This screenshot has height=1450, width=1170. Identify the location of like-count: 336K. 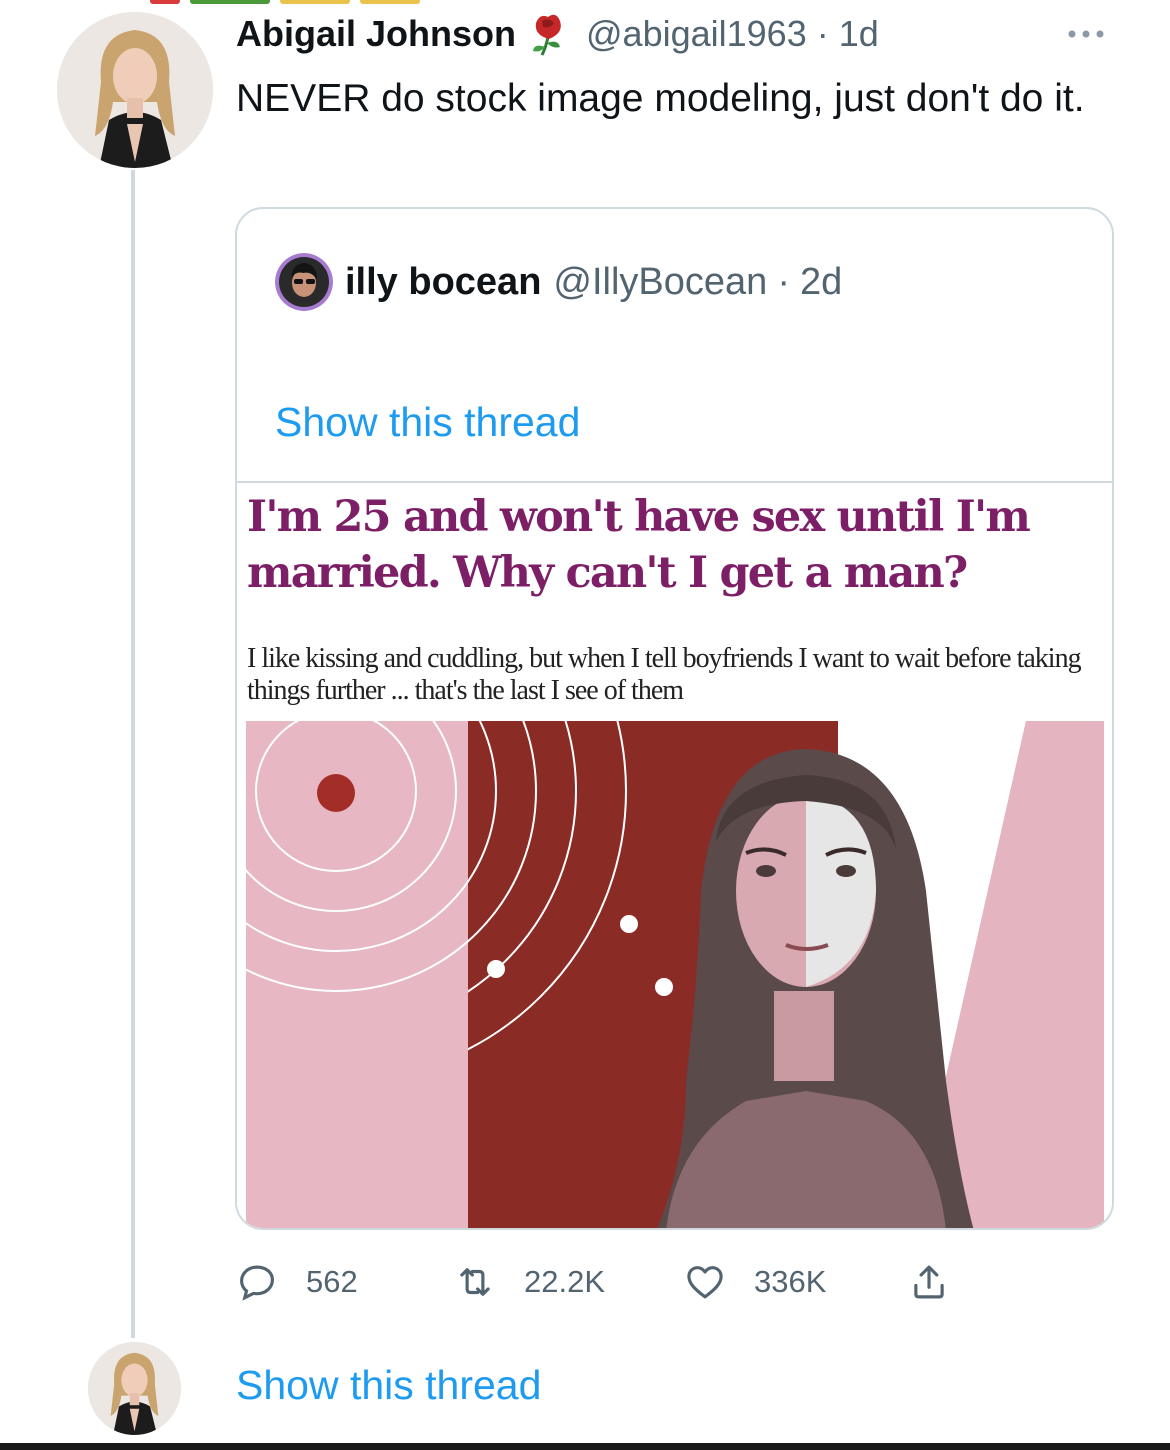
(790, 1281).